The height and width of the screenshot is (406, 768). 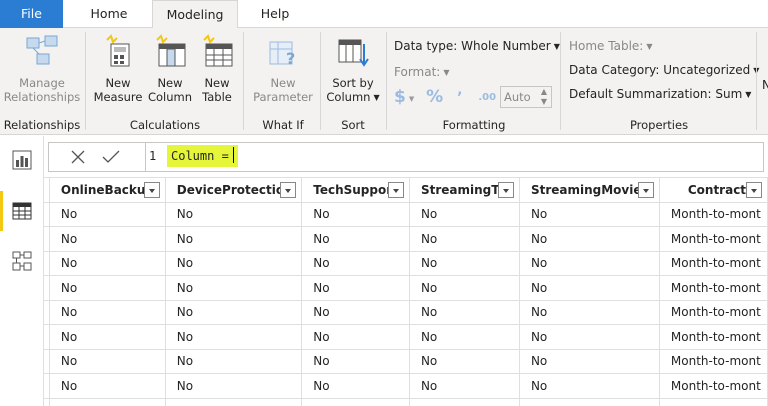 What do you see at coordinates (217, 71) in the screenshot?
I see `new-table-button: New Table` at bounding box center [217, 71].